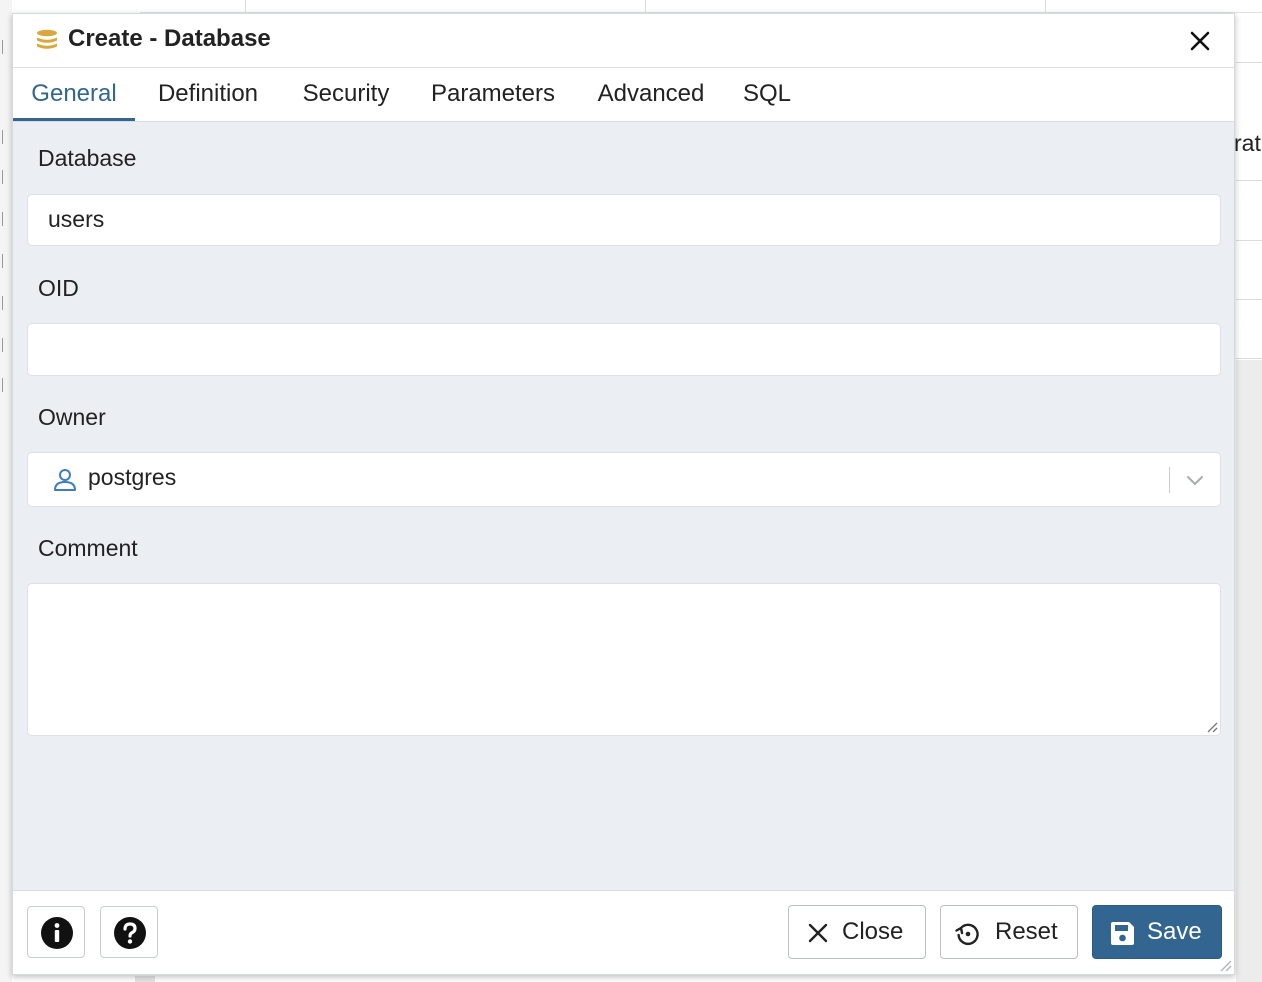 The width and height of the screenshot is (1262, 982). Describe the element at coordinates (145, 979) in the screenshot. I see `background-strip` at that location.